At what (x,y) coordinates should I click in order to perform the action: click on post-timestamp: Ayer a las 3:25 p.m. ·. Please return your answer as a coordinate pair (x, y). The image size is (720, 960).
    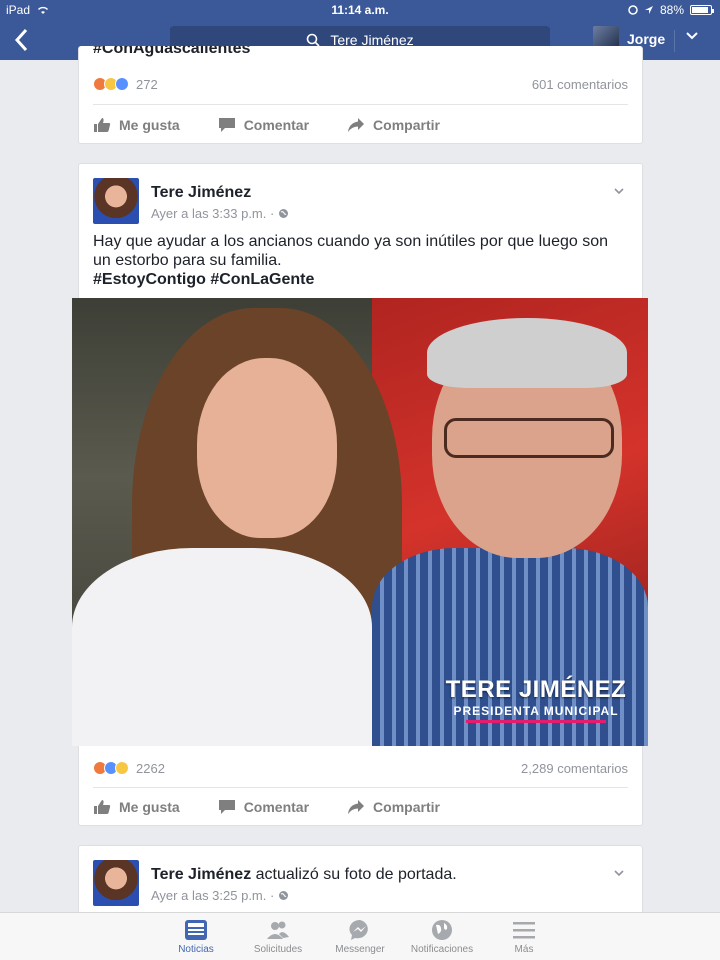
    Looking at the image, I should click on (220, 895).